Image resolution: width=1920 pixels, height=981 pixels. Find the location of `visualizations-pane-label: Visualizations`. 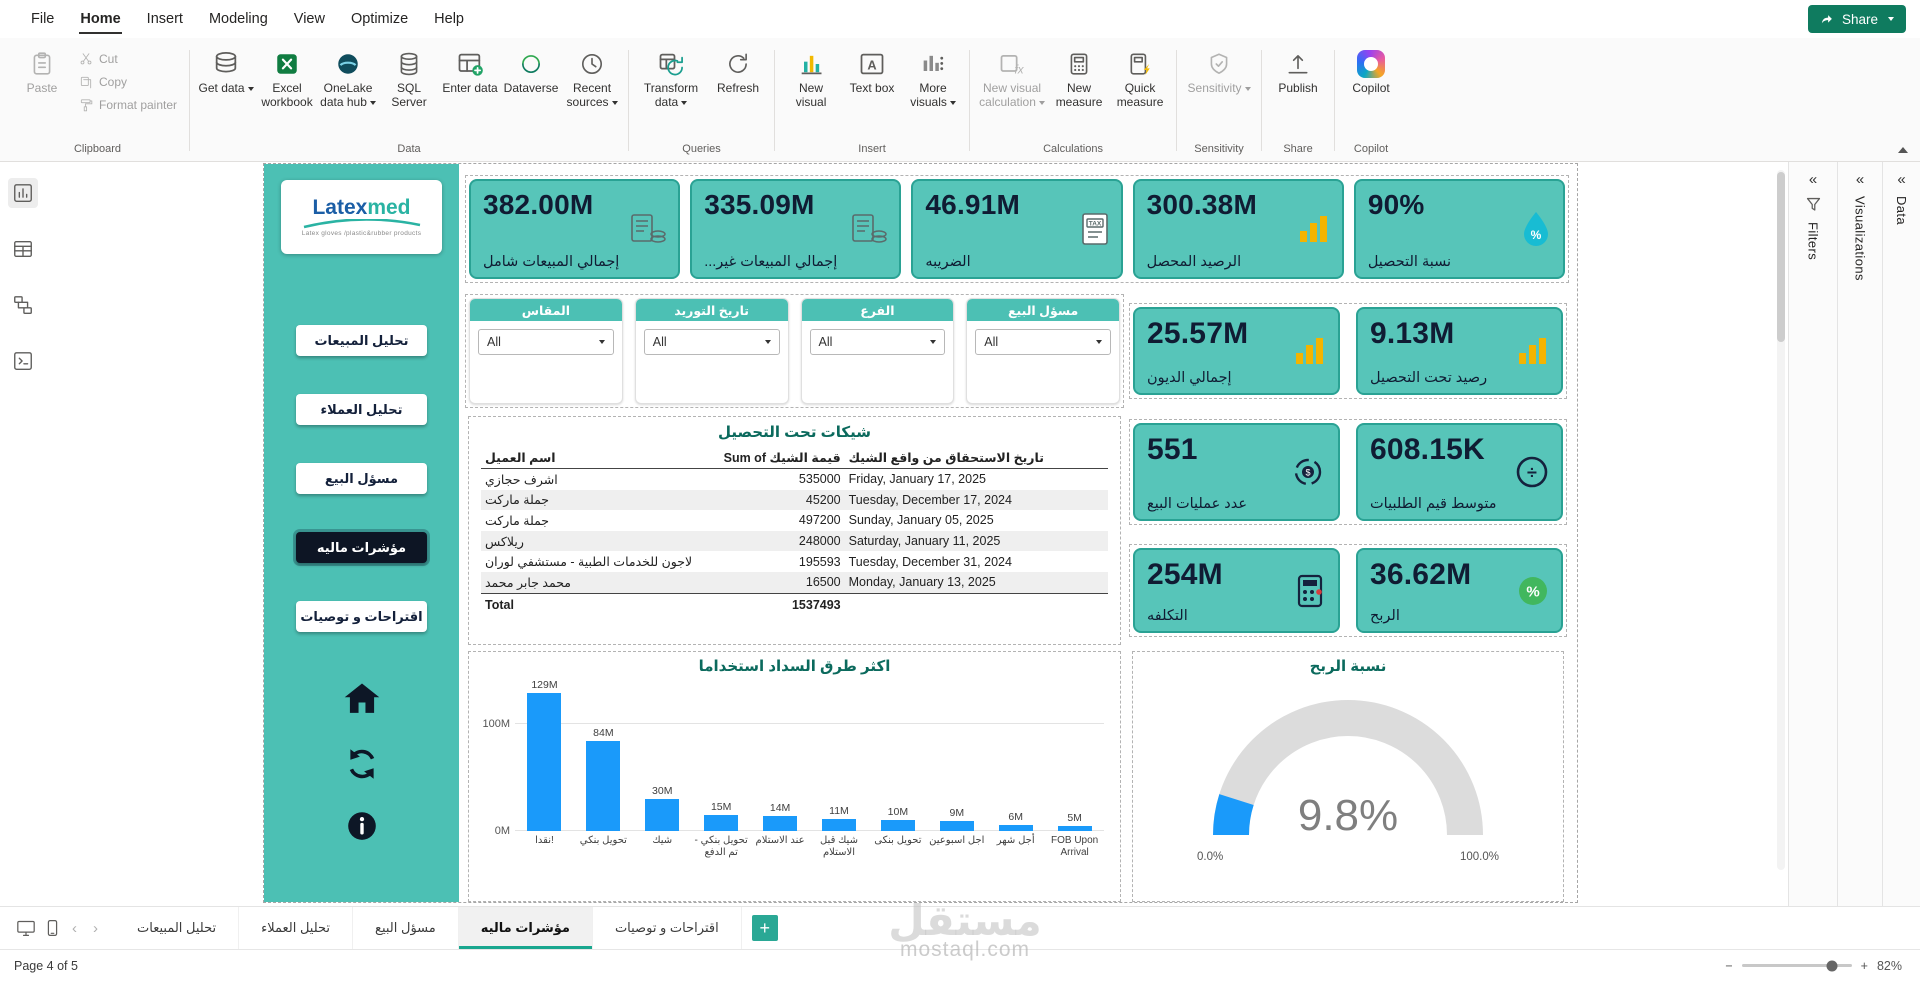

visualizations-pane-label: Visualizations is located at coordinates (1860, 238).